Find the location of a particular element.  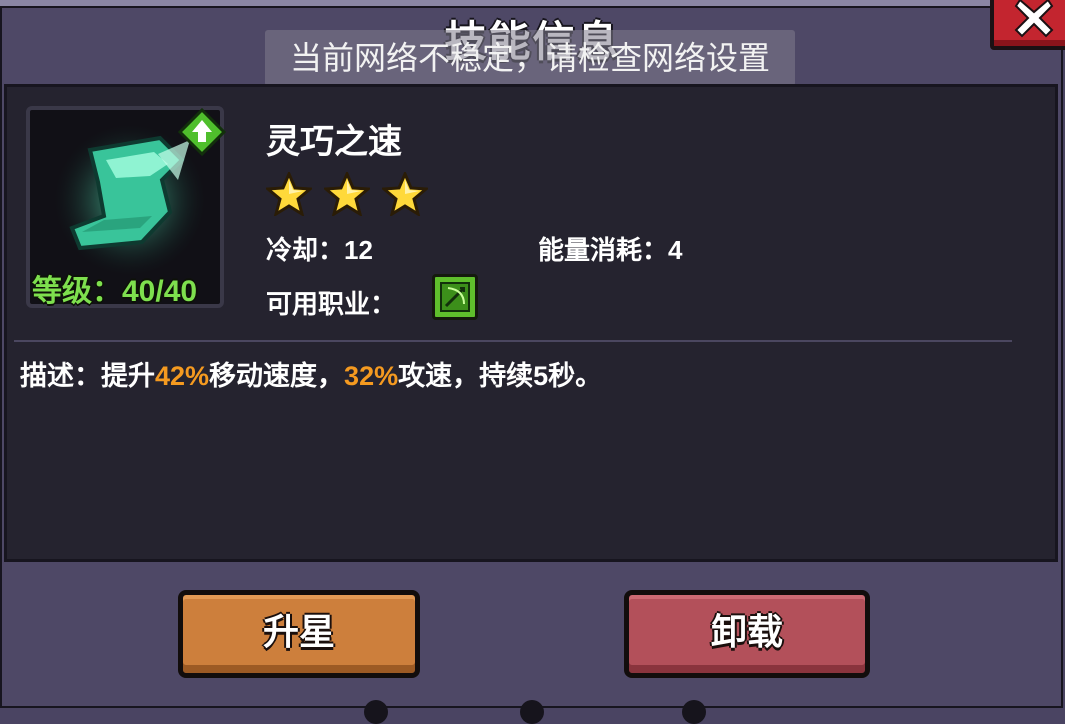

skill-description: 描述：提升42%移动速度，32%攻速，持续5秒。 is located at coordinates (311, 373).